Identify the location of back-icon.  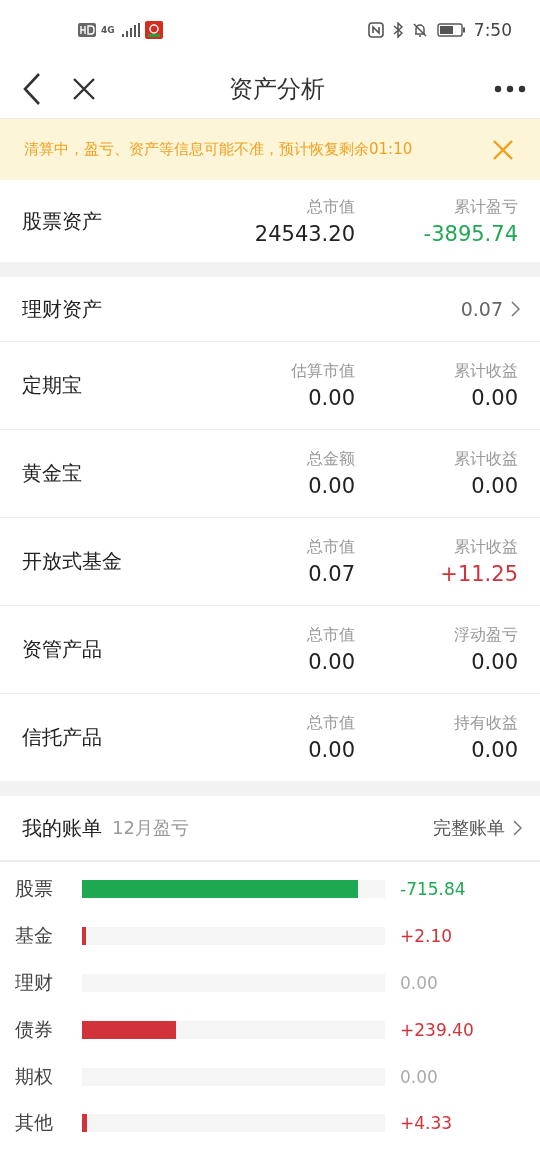
(32, 89).